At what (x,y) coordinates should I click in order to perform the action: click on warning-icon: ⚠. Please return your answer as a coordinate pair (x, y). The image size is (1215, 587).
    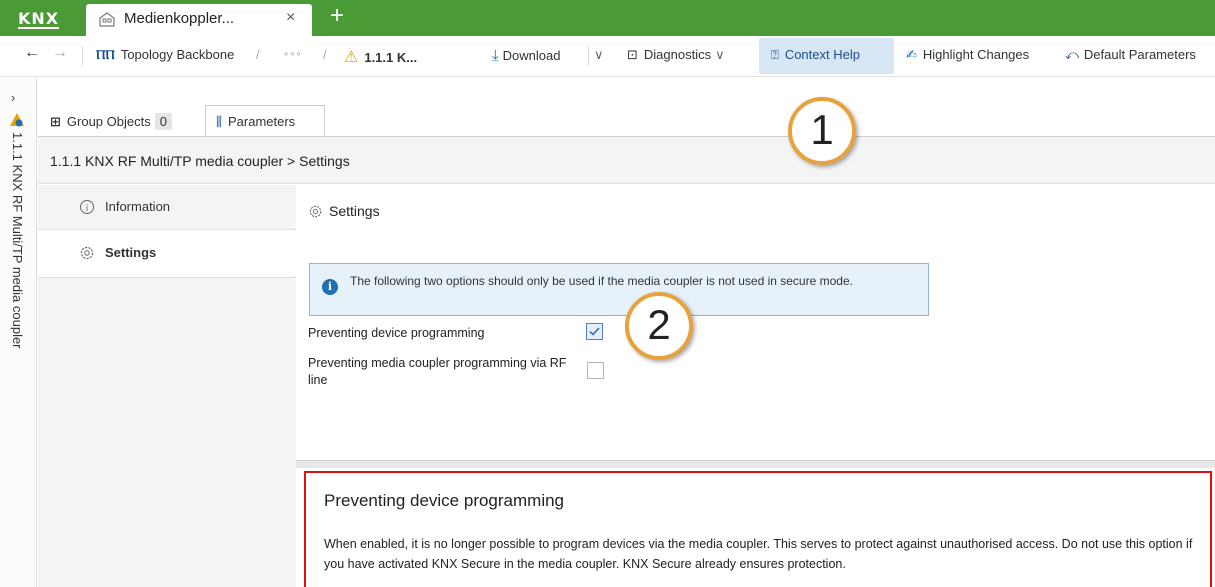
    Looking at the image, I should click on (351, 57).